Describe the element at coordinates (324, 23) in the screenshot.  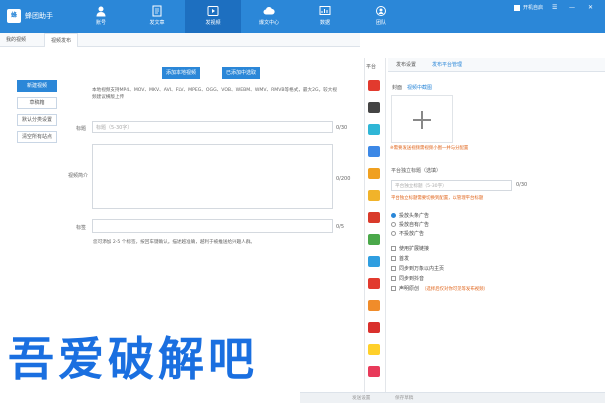
I see `nav-label: 数据` at that location.